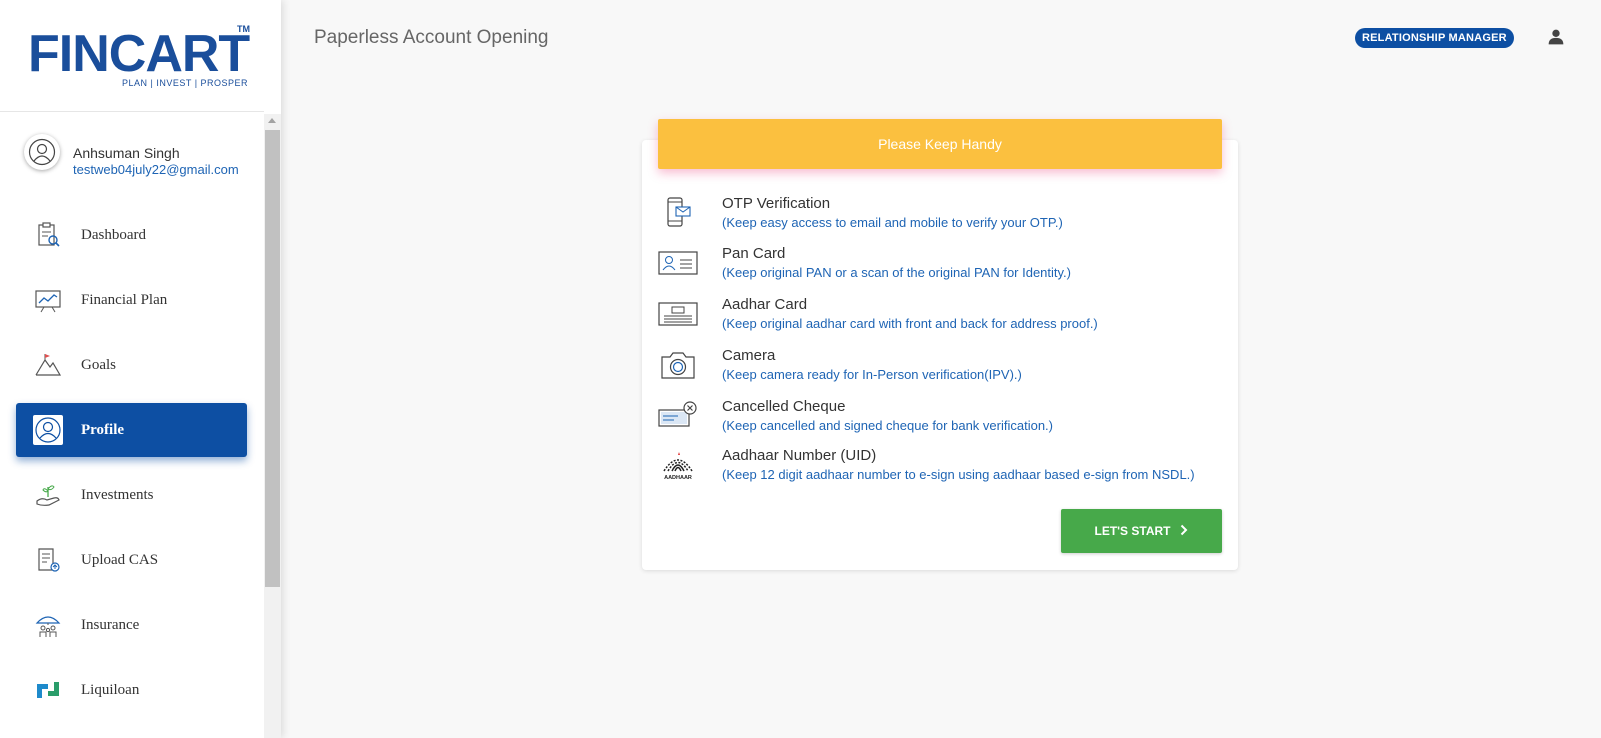 The image size is (1601, 738). Describe the element at coordinates (776, 203) in the screenshot. I see `requirement-title: OTP Verification` at that location.